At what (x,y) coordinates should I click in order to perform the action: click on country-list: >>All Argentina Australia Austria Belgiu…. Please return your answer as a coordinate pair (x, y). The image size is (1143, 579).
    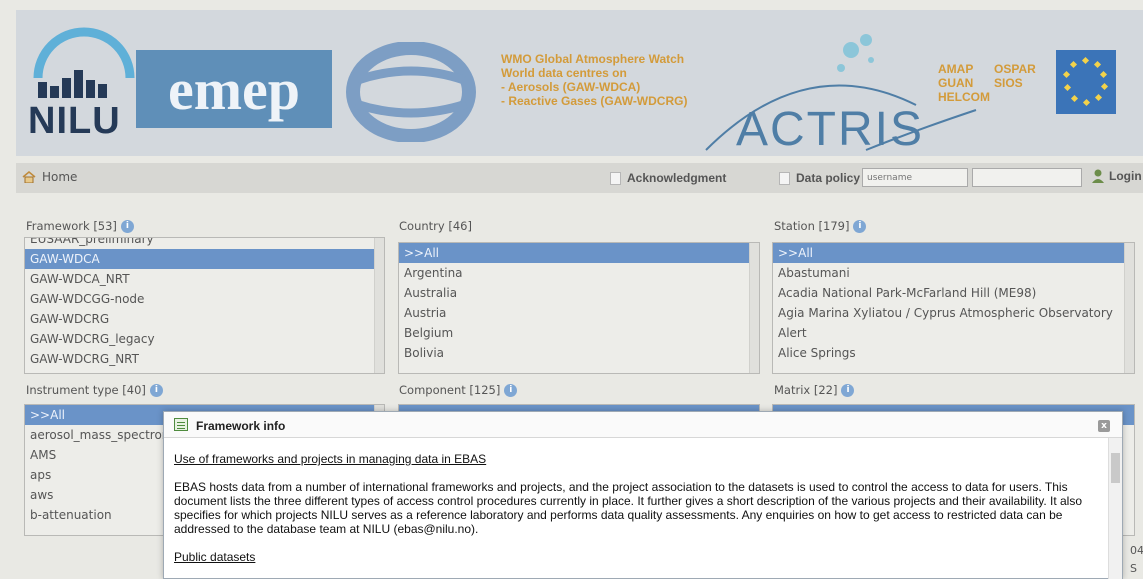
    Looking at the image, I should click on (579, 308).